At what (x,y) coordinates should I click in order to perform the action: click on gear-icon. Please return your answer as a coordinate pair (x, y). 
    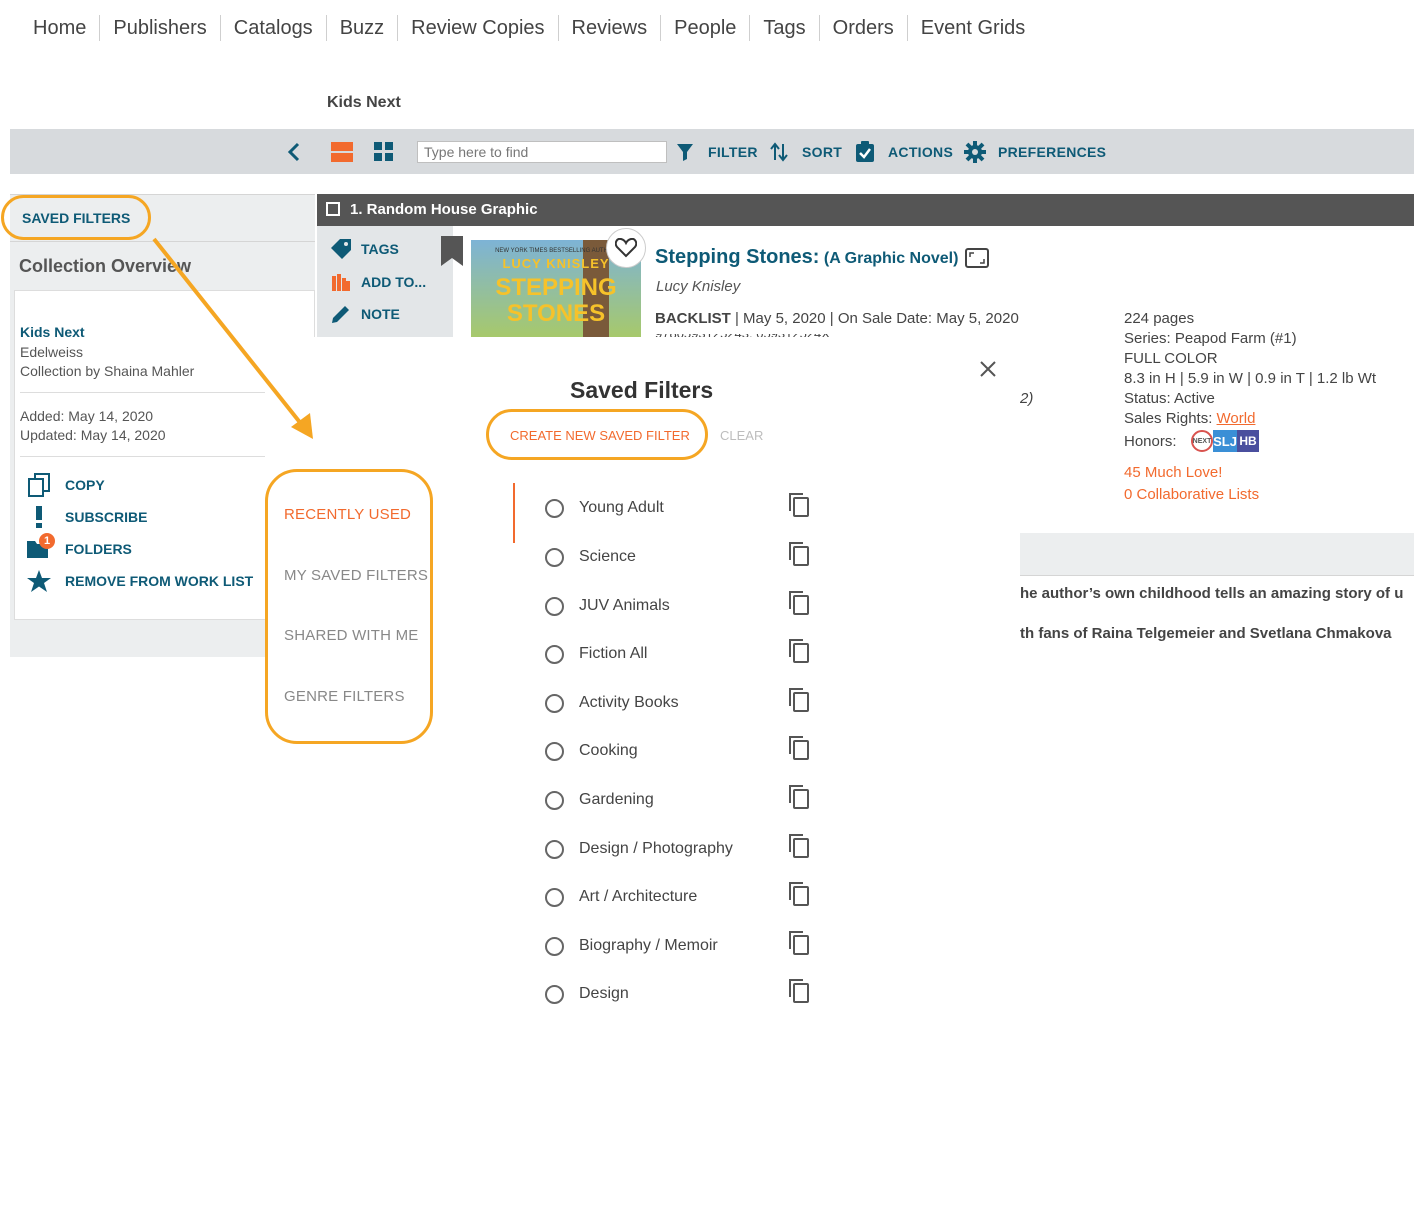
    Looking at the image, I should click on (975, 151).